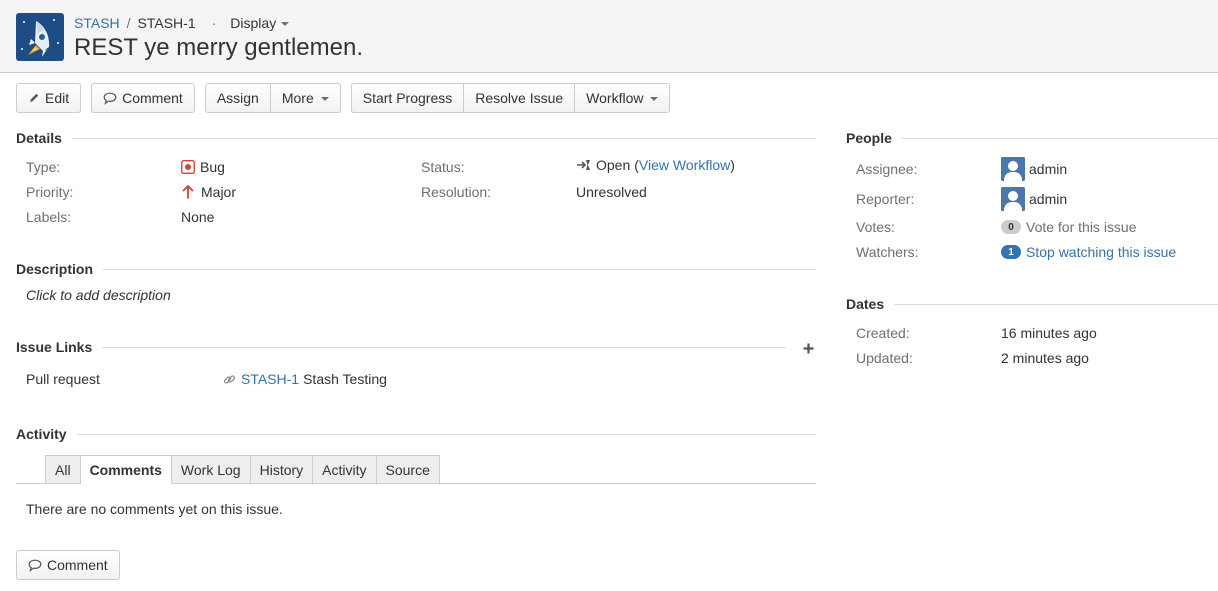 The image size is (1218, 591). What do you see at coordinates (197, 217) in the screenshot?
I see `labels-value: None` at bounding box center [197, 217].